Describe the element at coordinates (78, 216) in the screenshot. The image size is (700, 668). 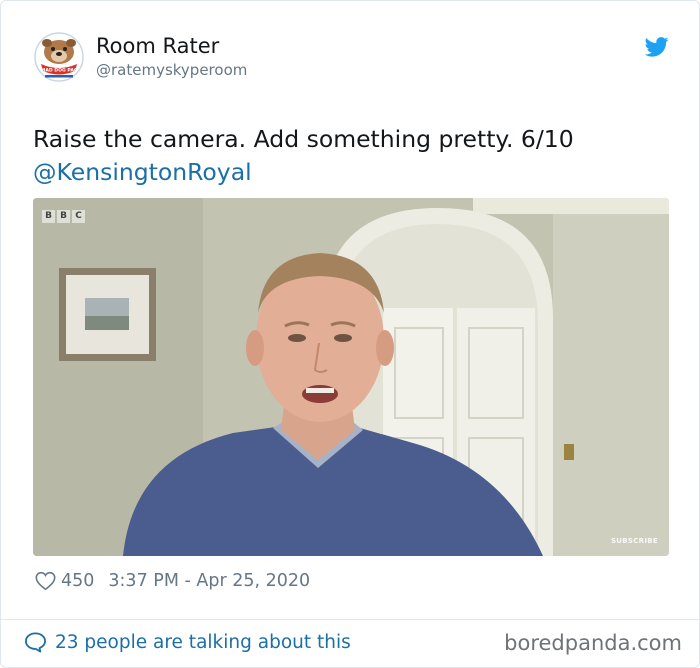
I see `bbc-logo-letter: C` at that location.